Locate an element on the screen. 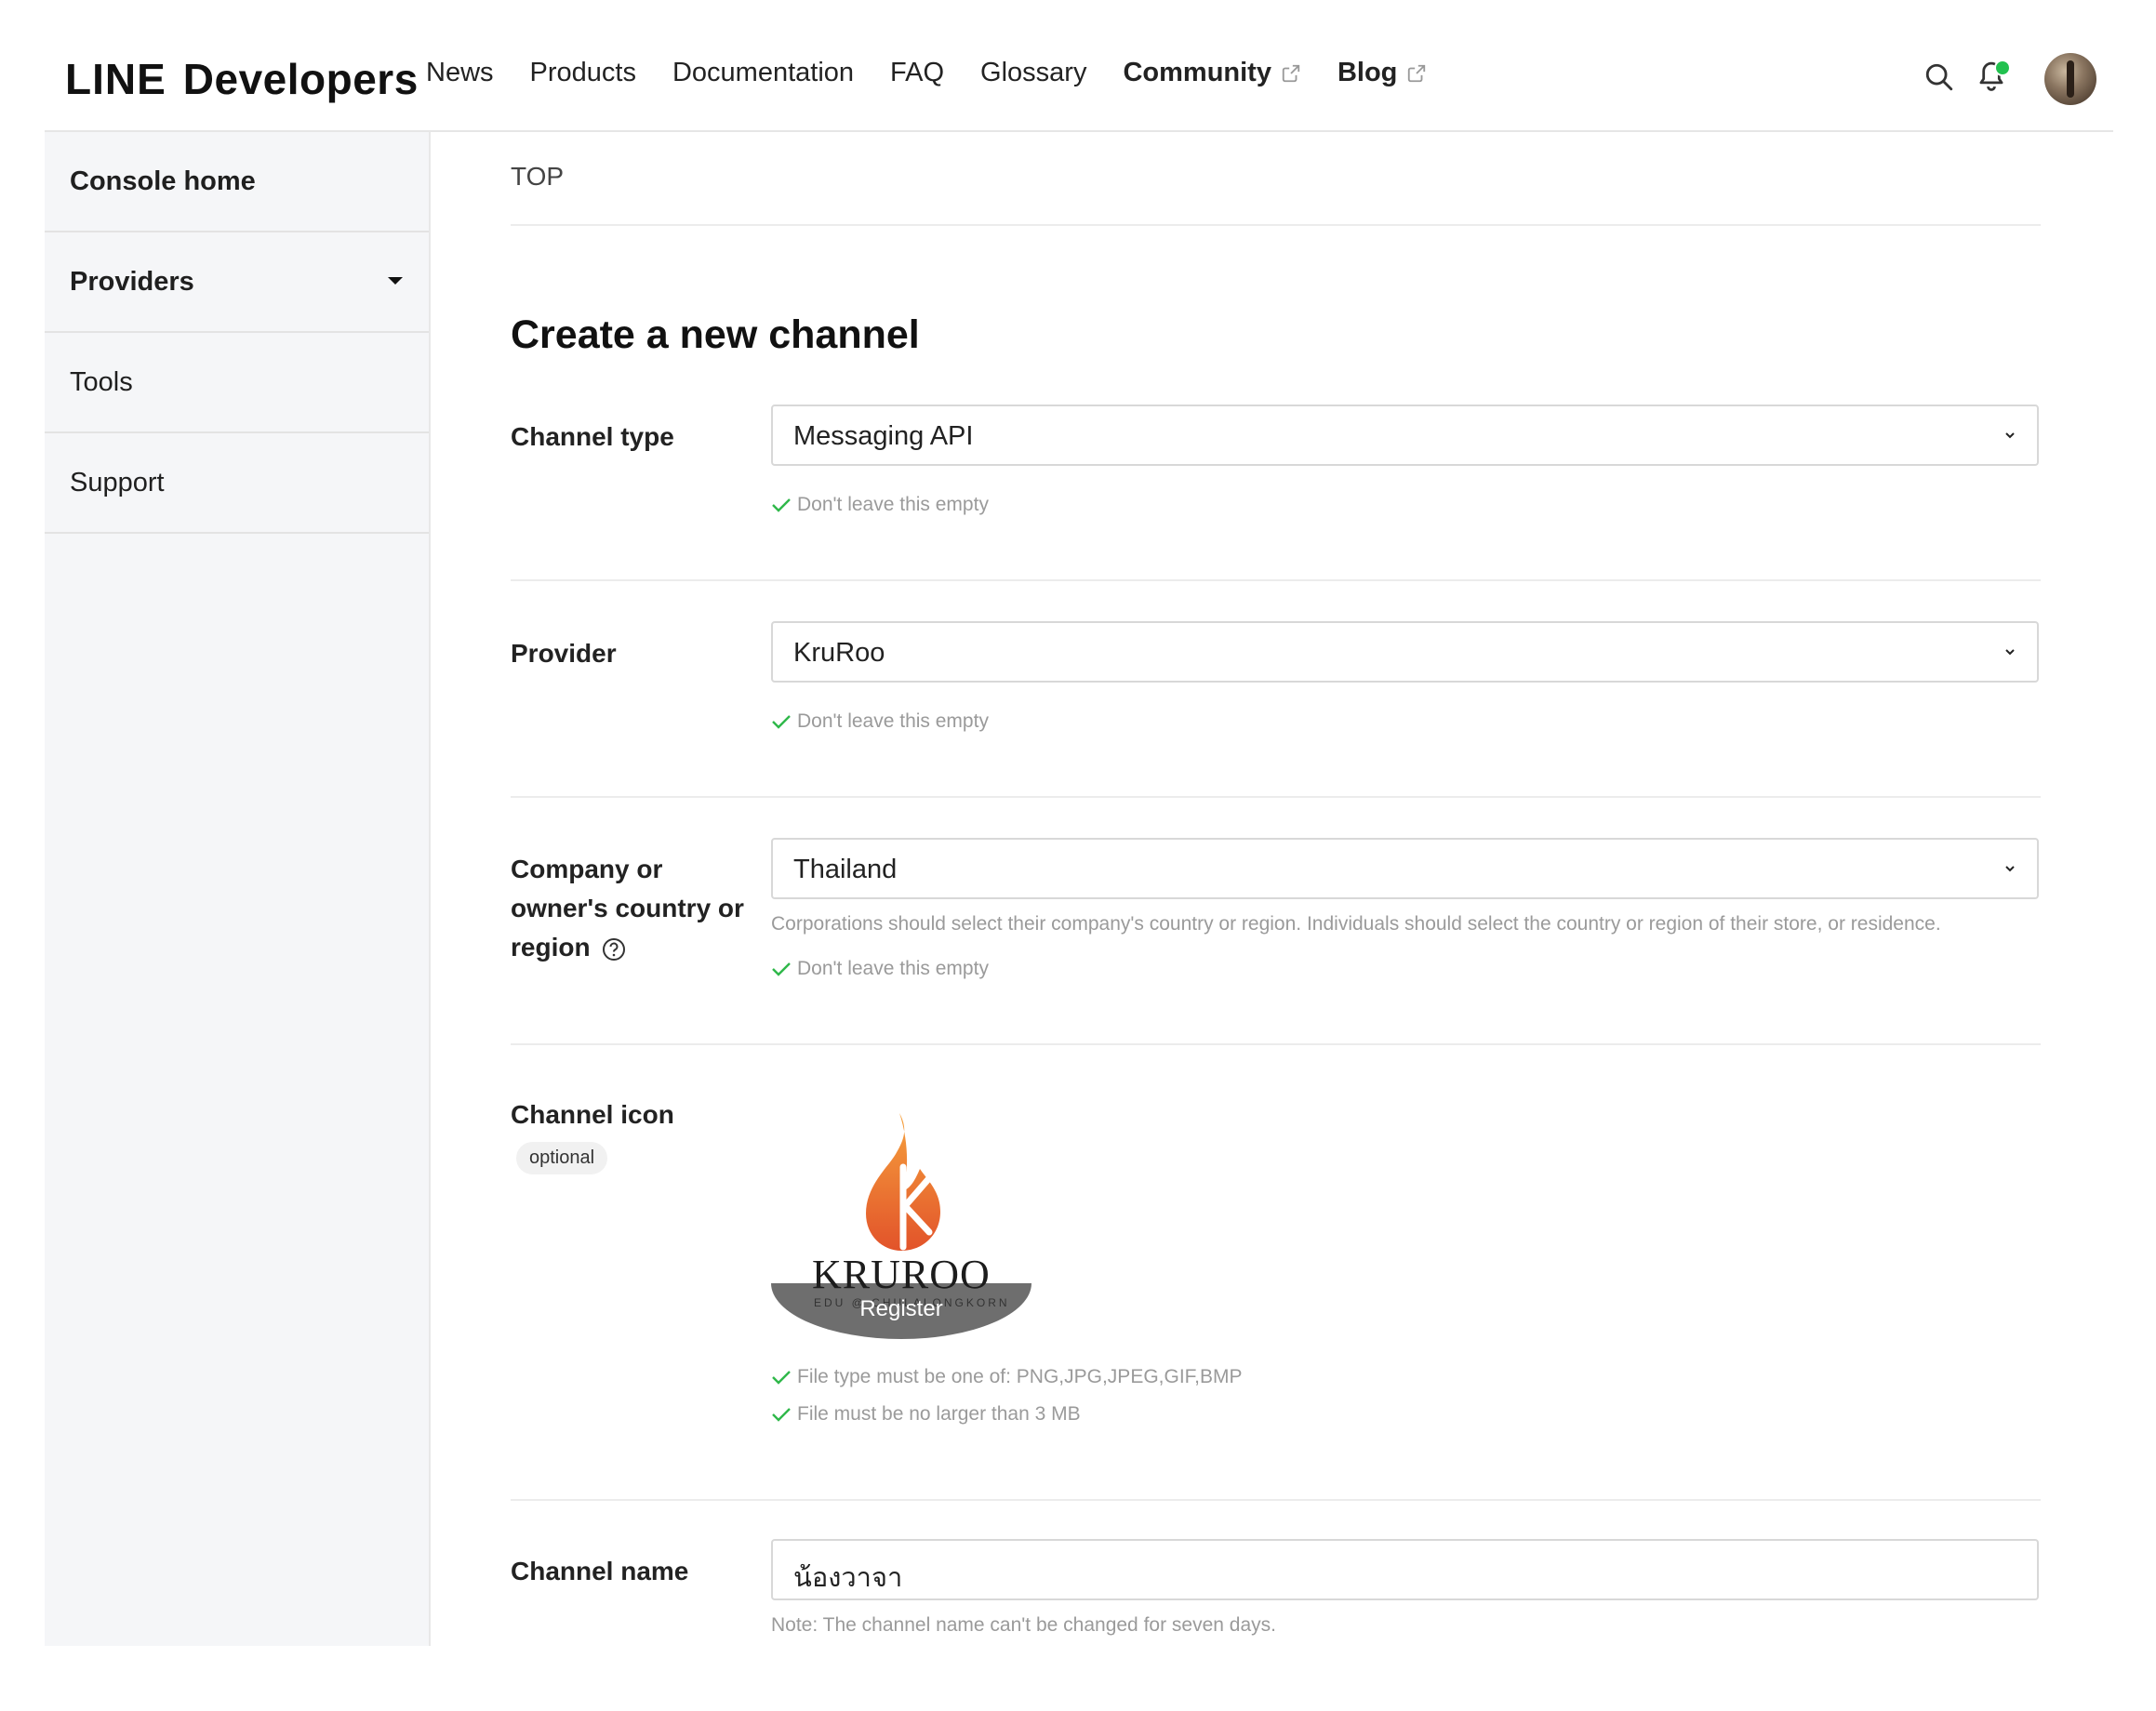  nav-products-label: Products is located at coordinates (582, 72).